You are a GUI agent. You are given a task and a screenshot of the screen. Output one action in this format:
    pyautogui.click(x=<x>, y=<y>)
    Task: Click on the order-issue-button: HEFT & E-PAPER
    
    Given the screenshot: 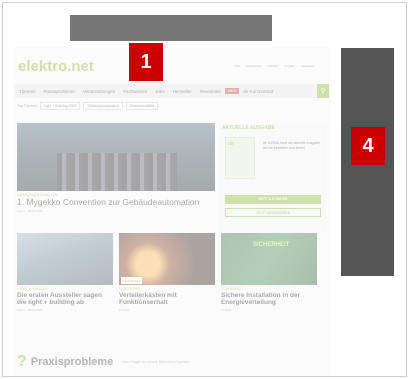 What is the action you would take?
    pyautogui.click(x=273, y=199)
    